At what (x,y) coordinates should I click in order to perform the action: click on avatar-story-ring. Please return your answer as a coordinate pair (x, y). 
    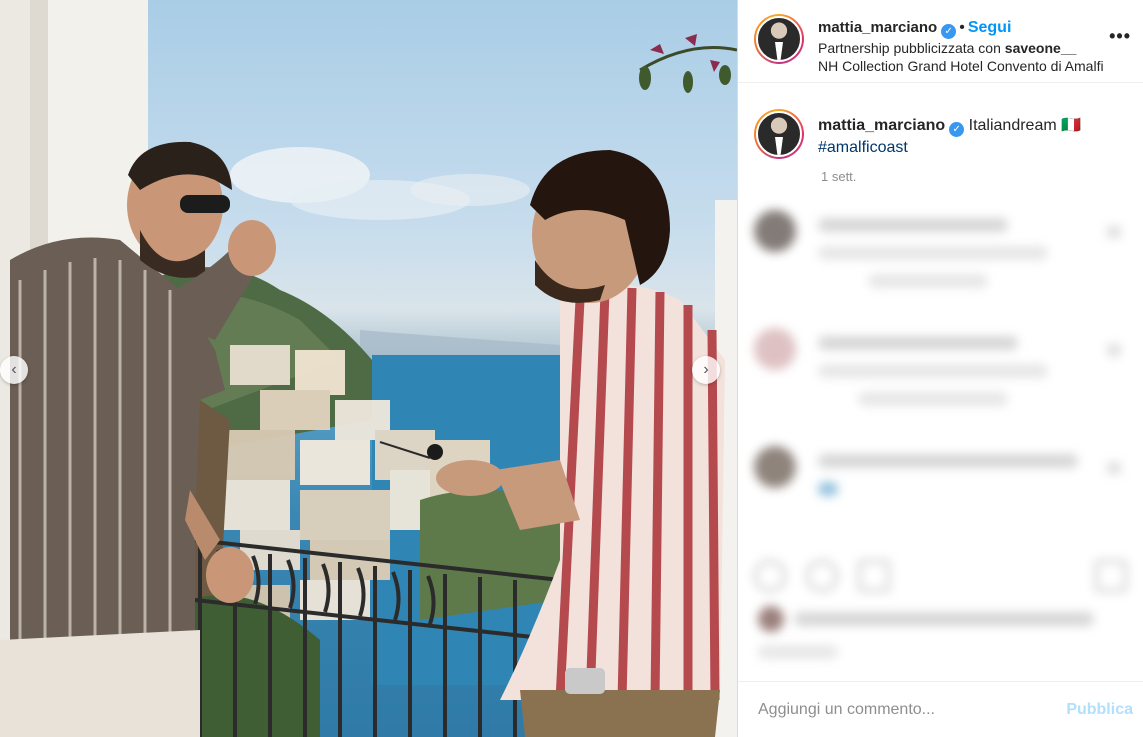
    Looking at the image, I should click on (779, 39).